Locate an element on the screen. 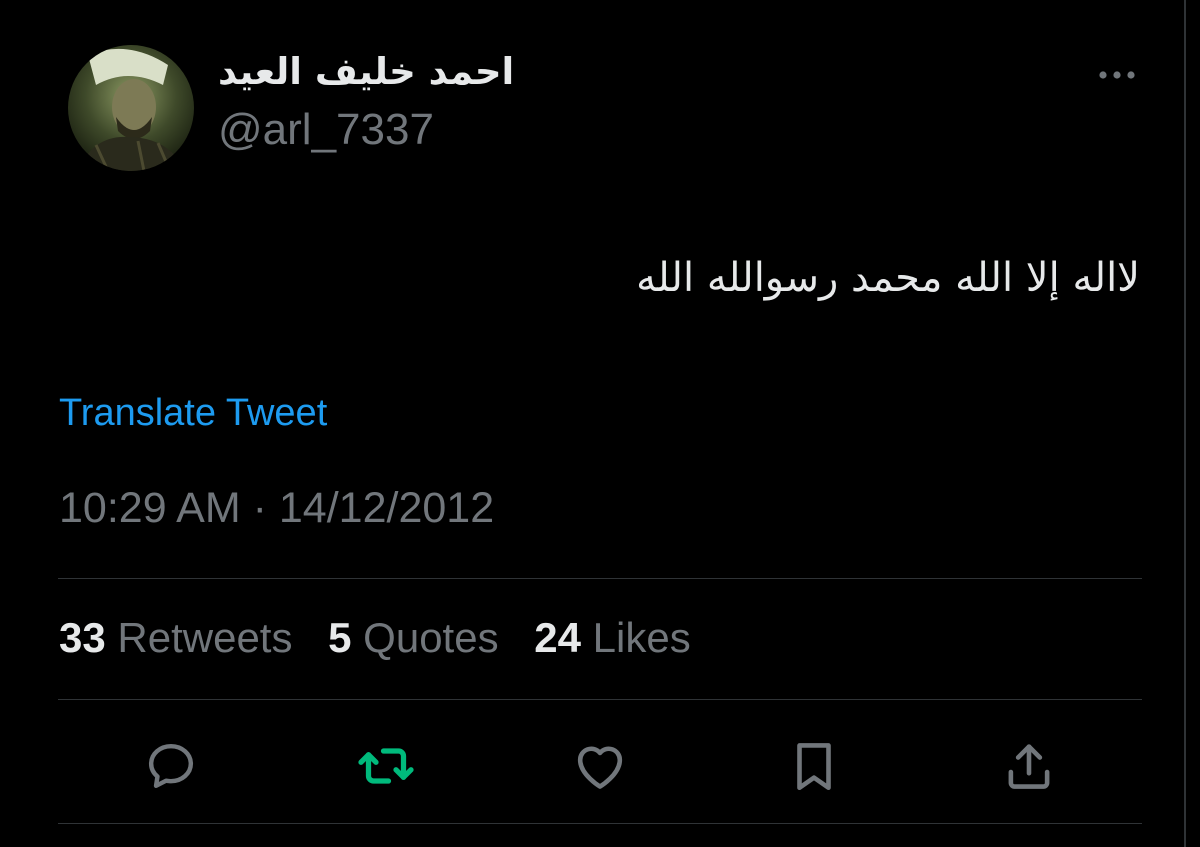 This screenshot has width=1200, height=847. quotes-label: Quotes is located at coordinates (431, 637).